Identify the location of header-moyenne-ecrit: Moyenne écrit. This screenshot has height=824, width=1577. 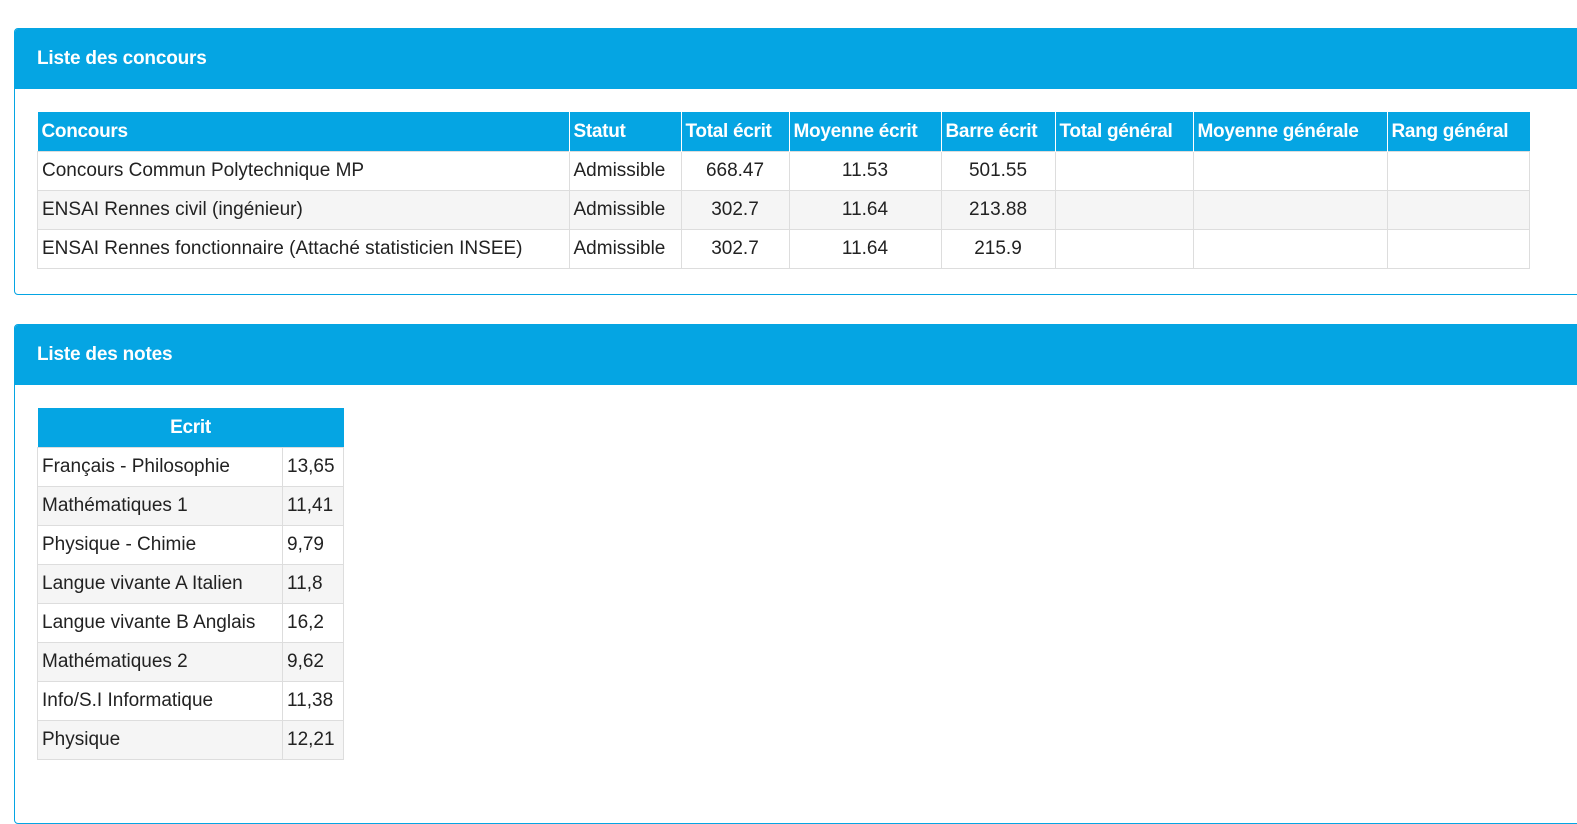
(865, 132).